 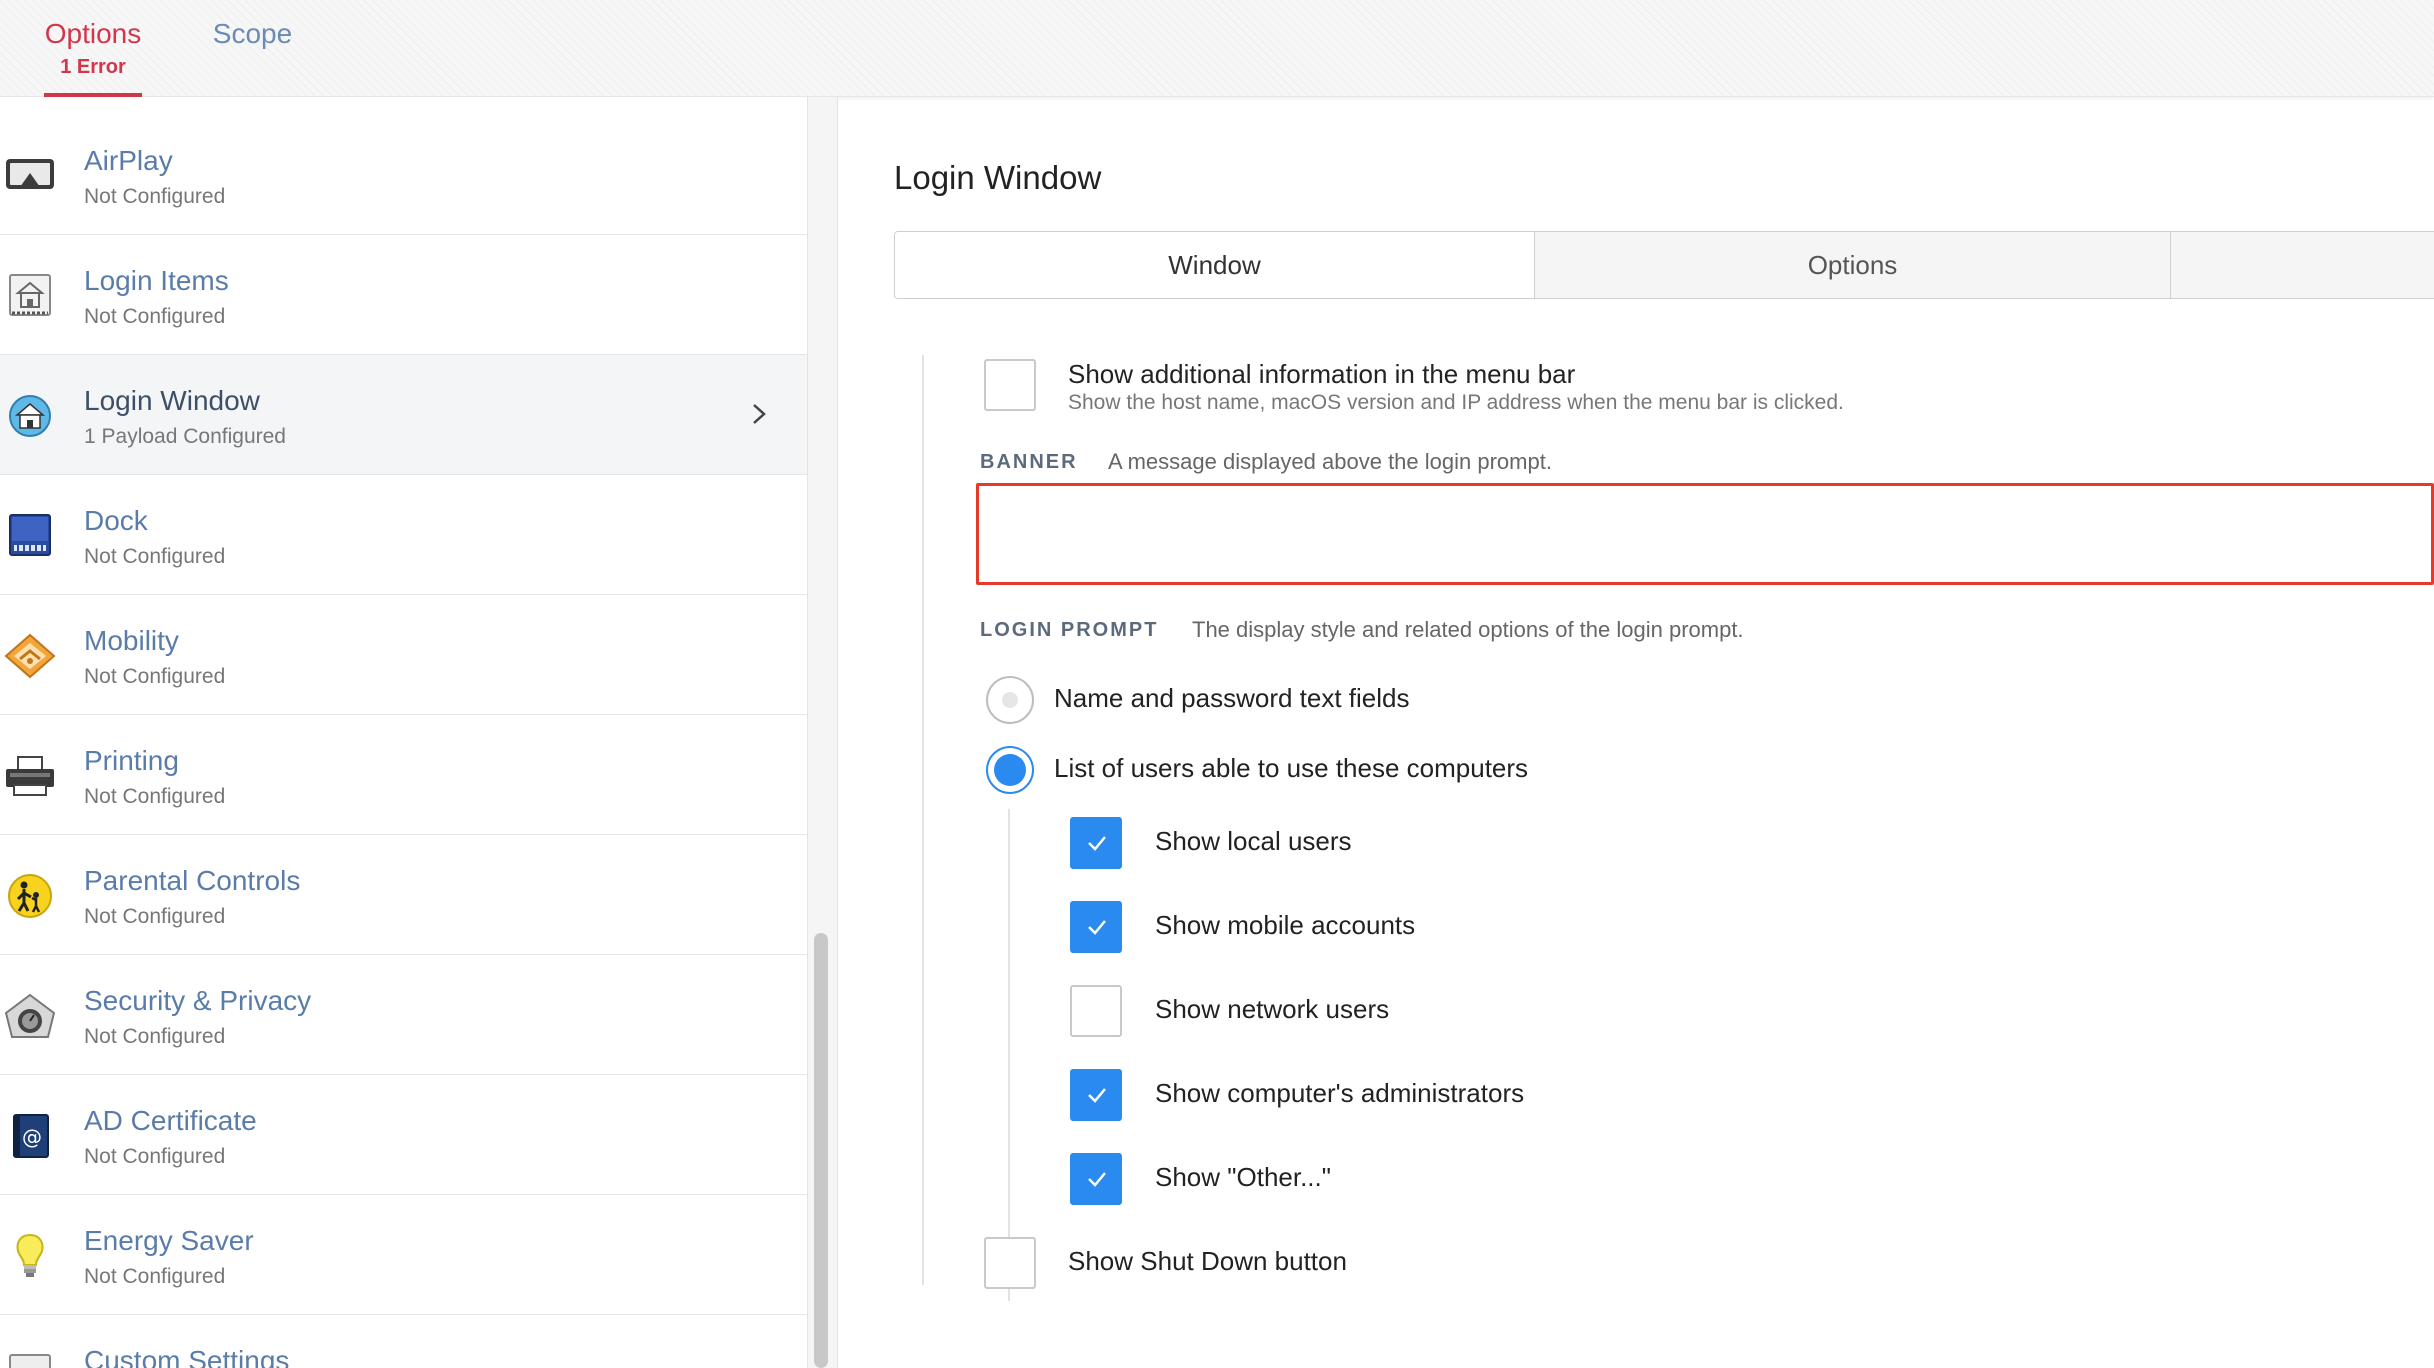 What do you see at coordinates (403, 655) in the screenshot?
I see `sidebar-item-mobility: Mobility Not Configured` at bounding box center [403, 655].